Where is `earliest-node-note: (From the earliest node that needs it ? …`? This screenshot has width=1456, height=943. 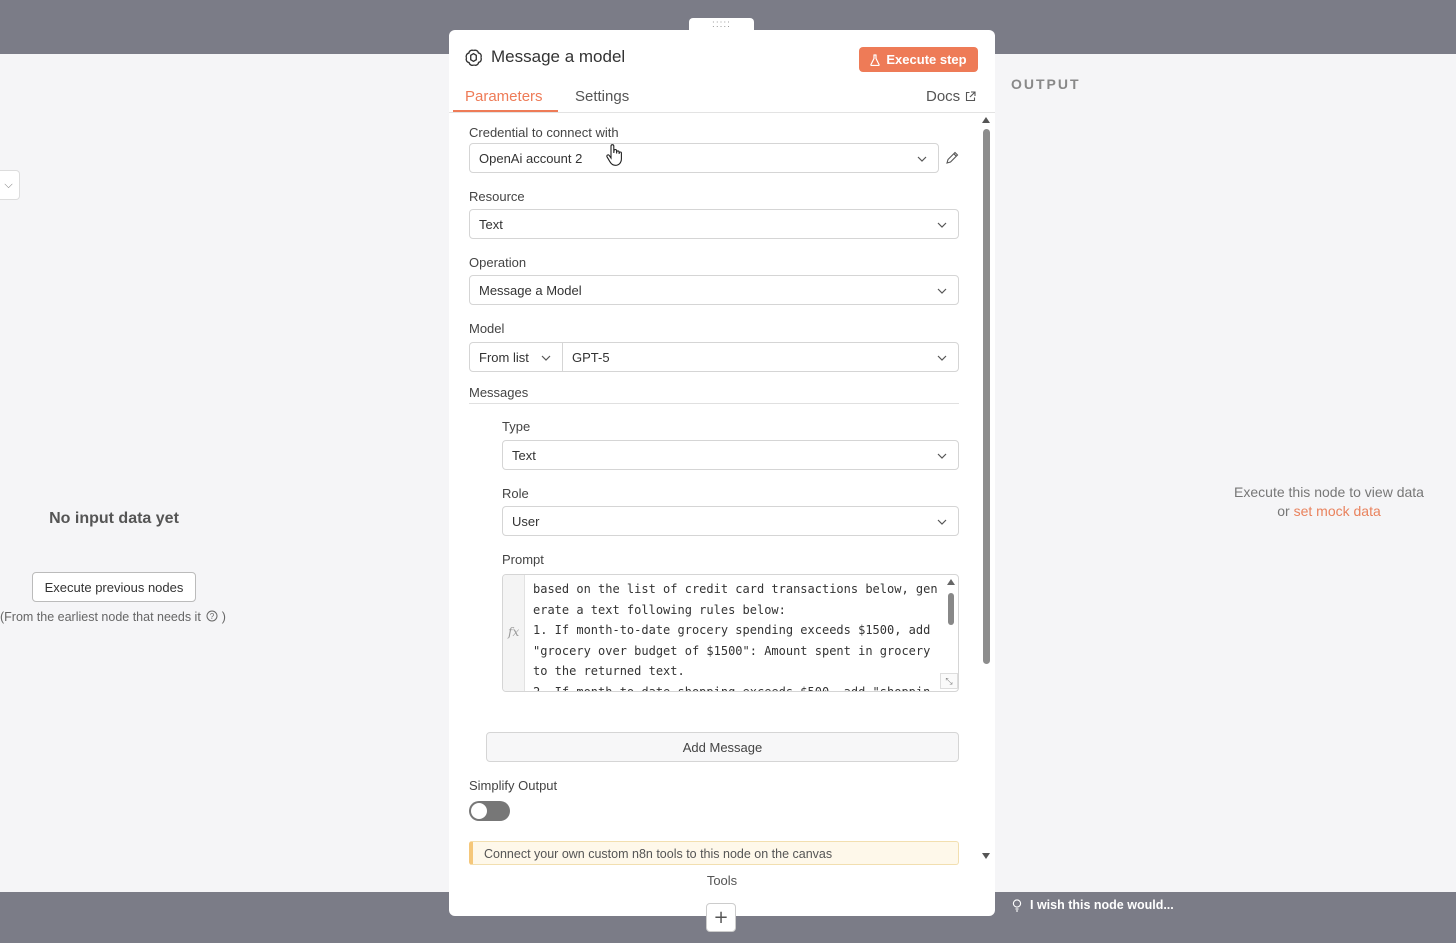
earliest-node-note: (From the earliest node that needs it ? … is located at coordinates (113, 617).